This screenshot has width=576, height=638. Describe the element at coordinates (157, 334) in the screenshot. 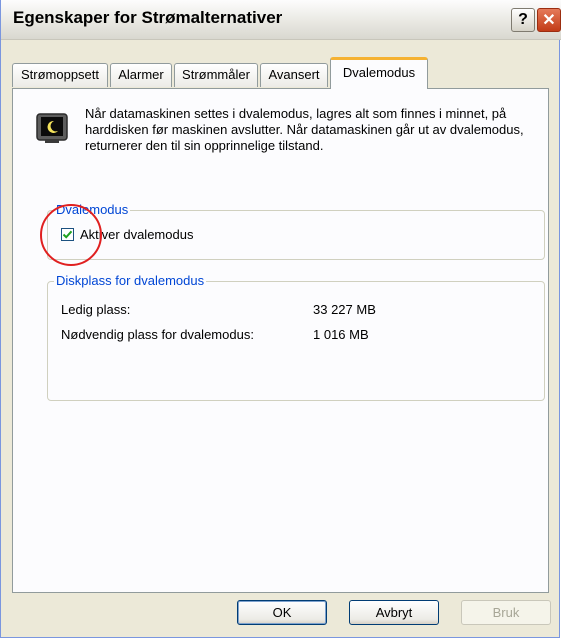

I see `required-space-label: Nødvendig plass for dvalemodus:` at that location.